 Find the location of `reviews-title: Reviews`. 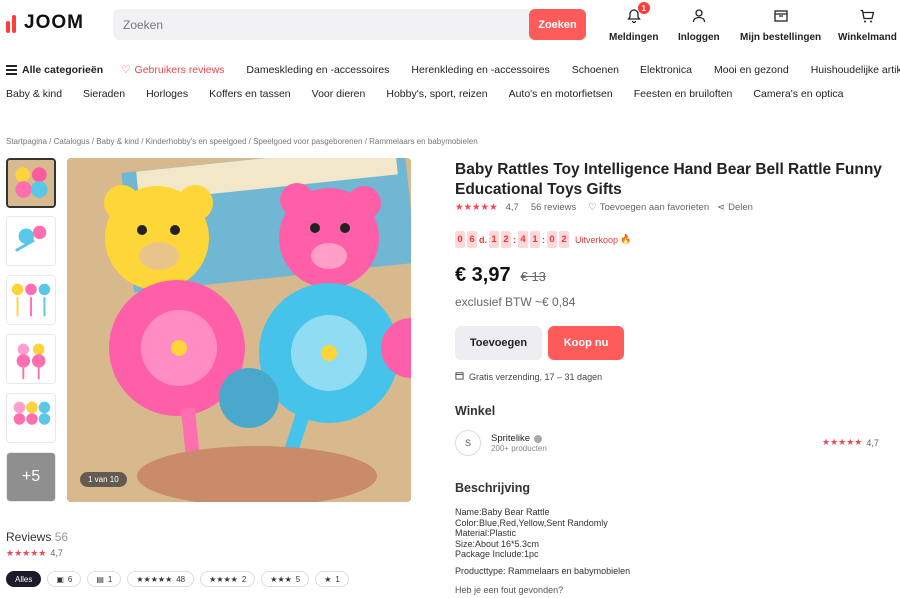

reviews-title: Reviews is located at coordinates (29, 537).